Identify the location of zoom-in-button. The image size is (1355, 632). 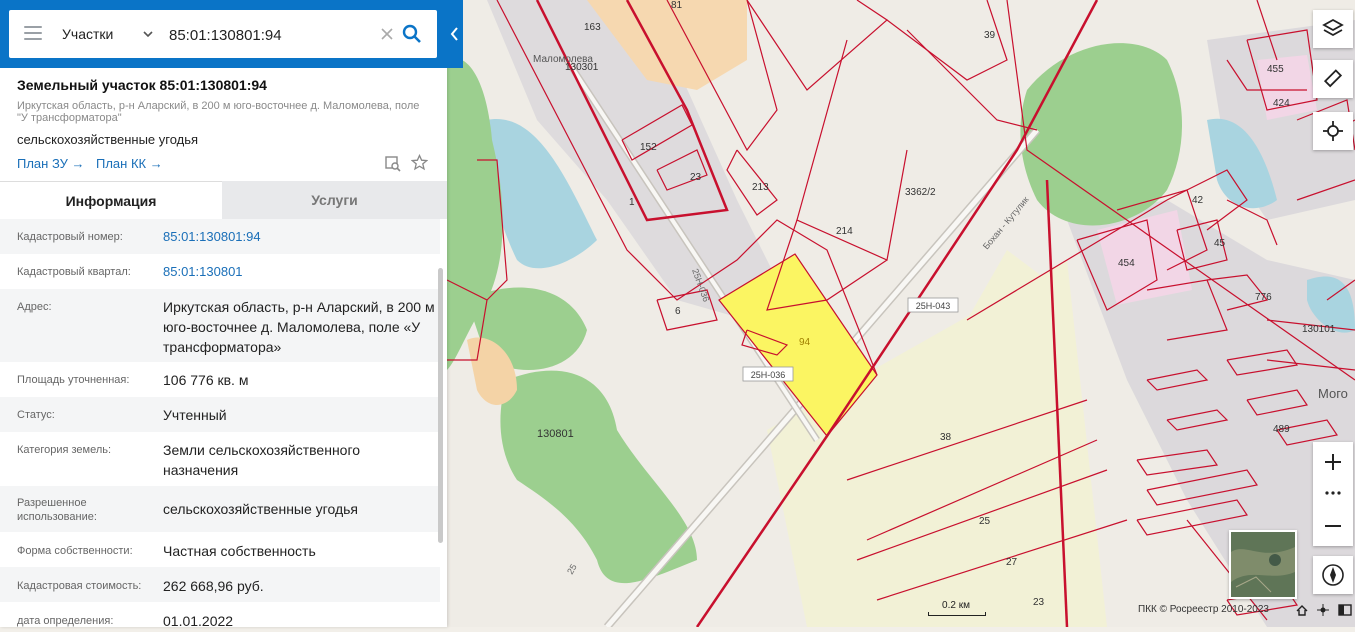
(1333, 461).